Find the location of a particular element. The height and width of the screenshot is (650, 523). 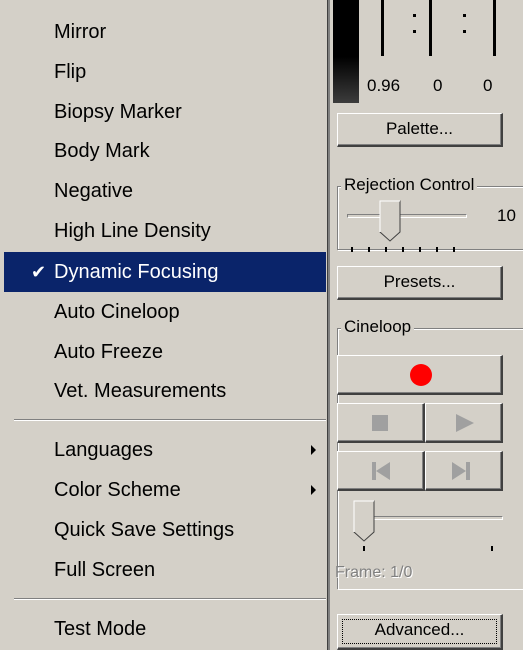

menu-item-flip: Flip is located at coordinates (165, 72).